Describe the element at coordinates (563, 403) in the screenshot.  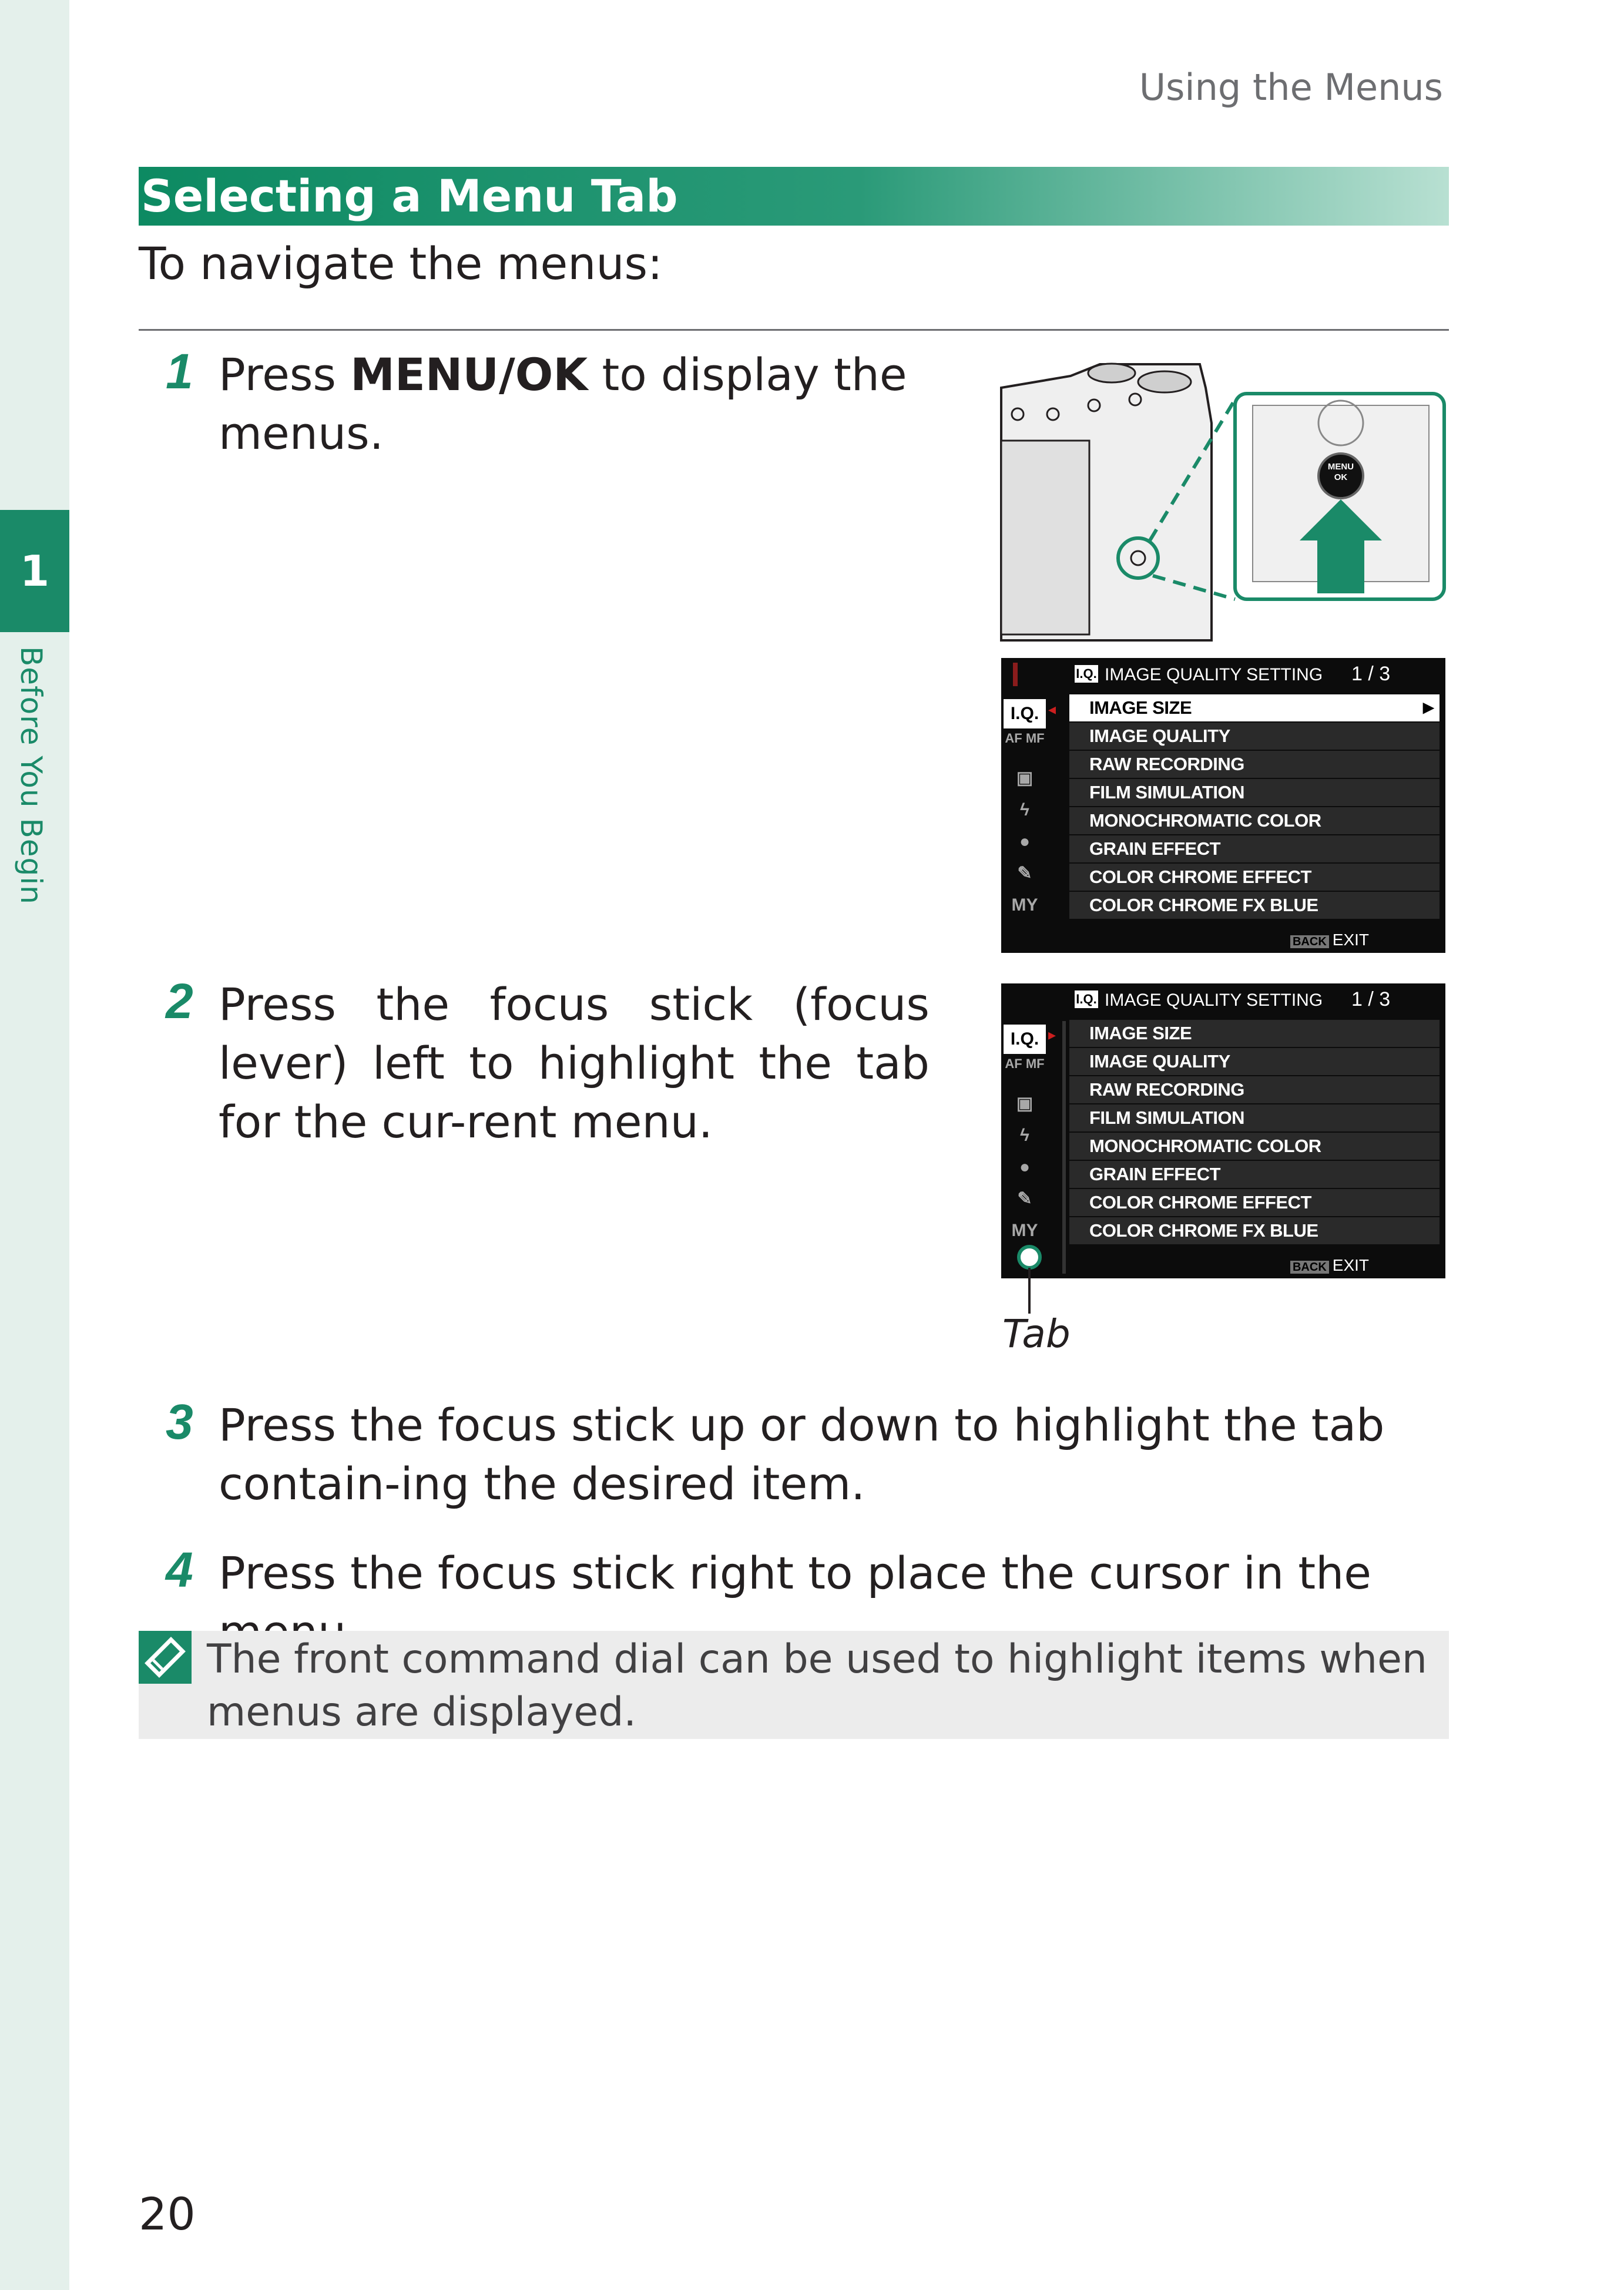
I see `step-1-text: Press MENU/OK to display the menus.` at that location.